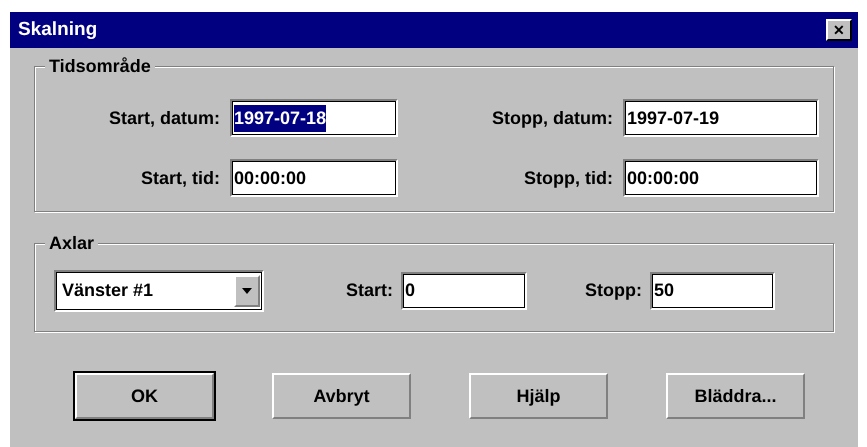 The width and height of the screenshot is (867, 447). Describe the element at coordinates (180, 178) in the screenshot. I see `field-label: Start, tid:` at that location.